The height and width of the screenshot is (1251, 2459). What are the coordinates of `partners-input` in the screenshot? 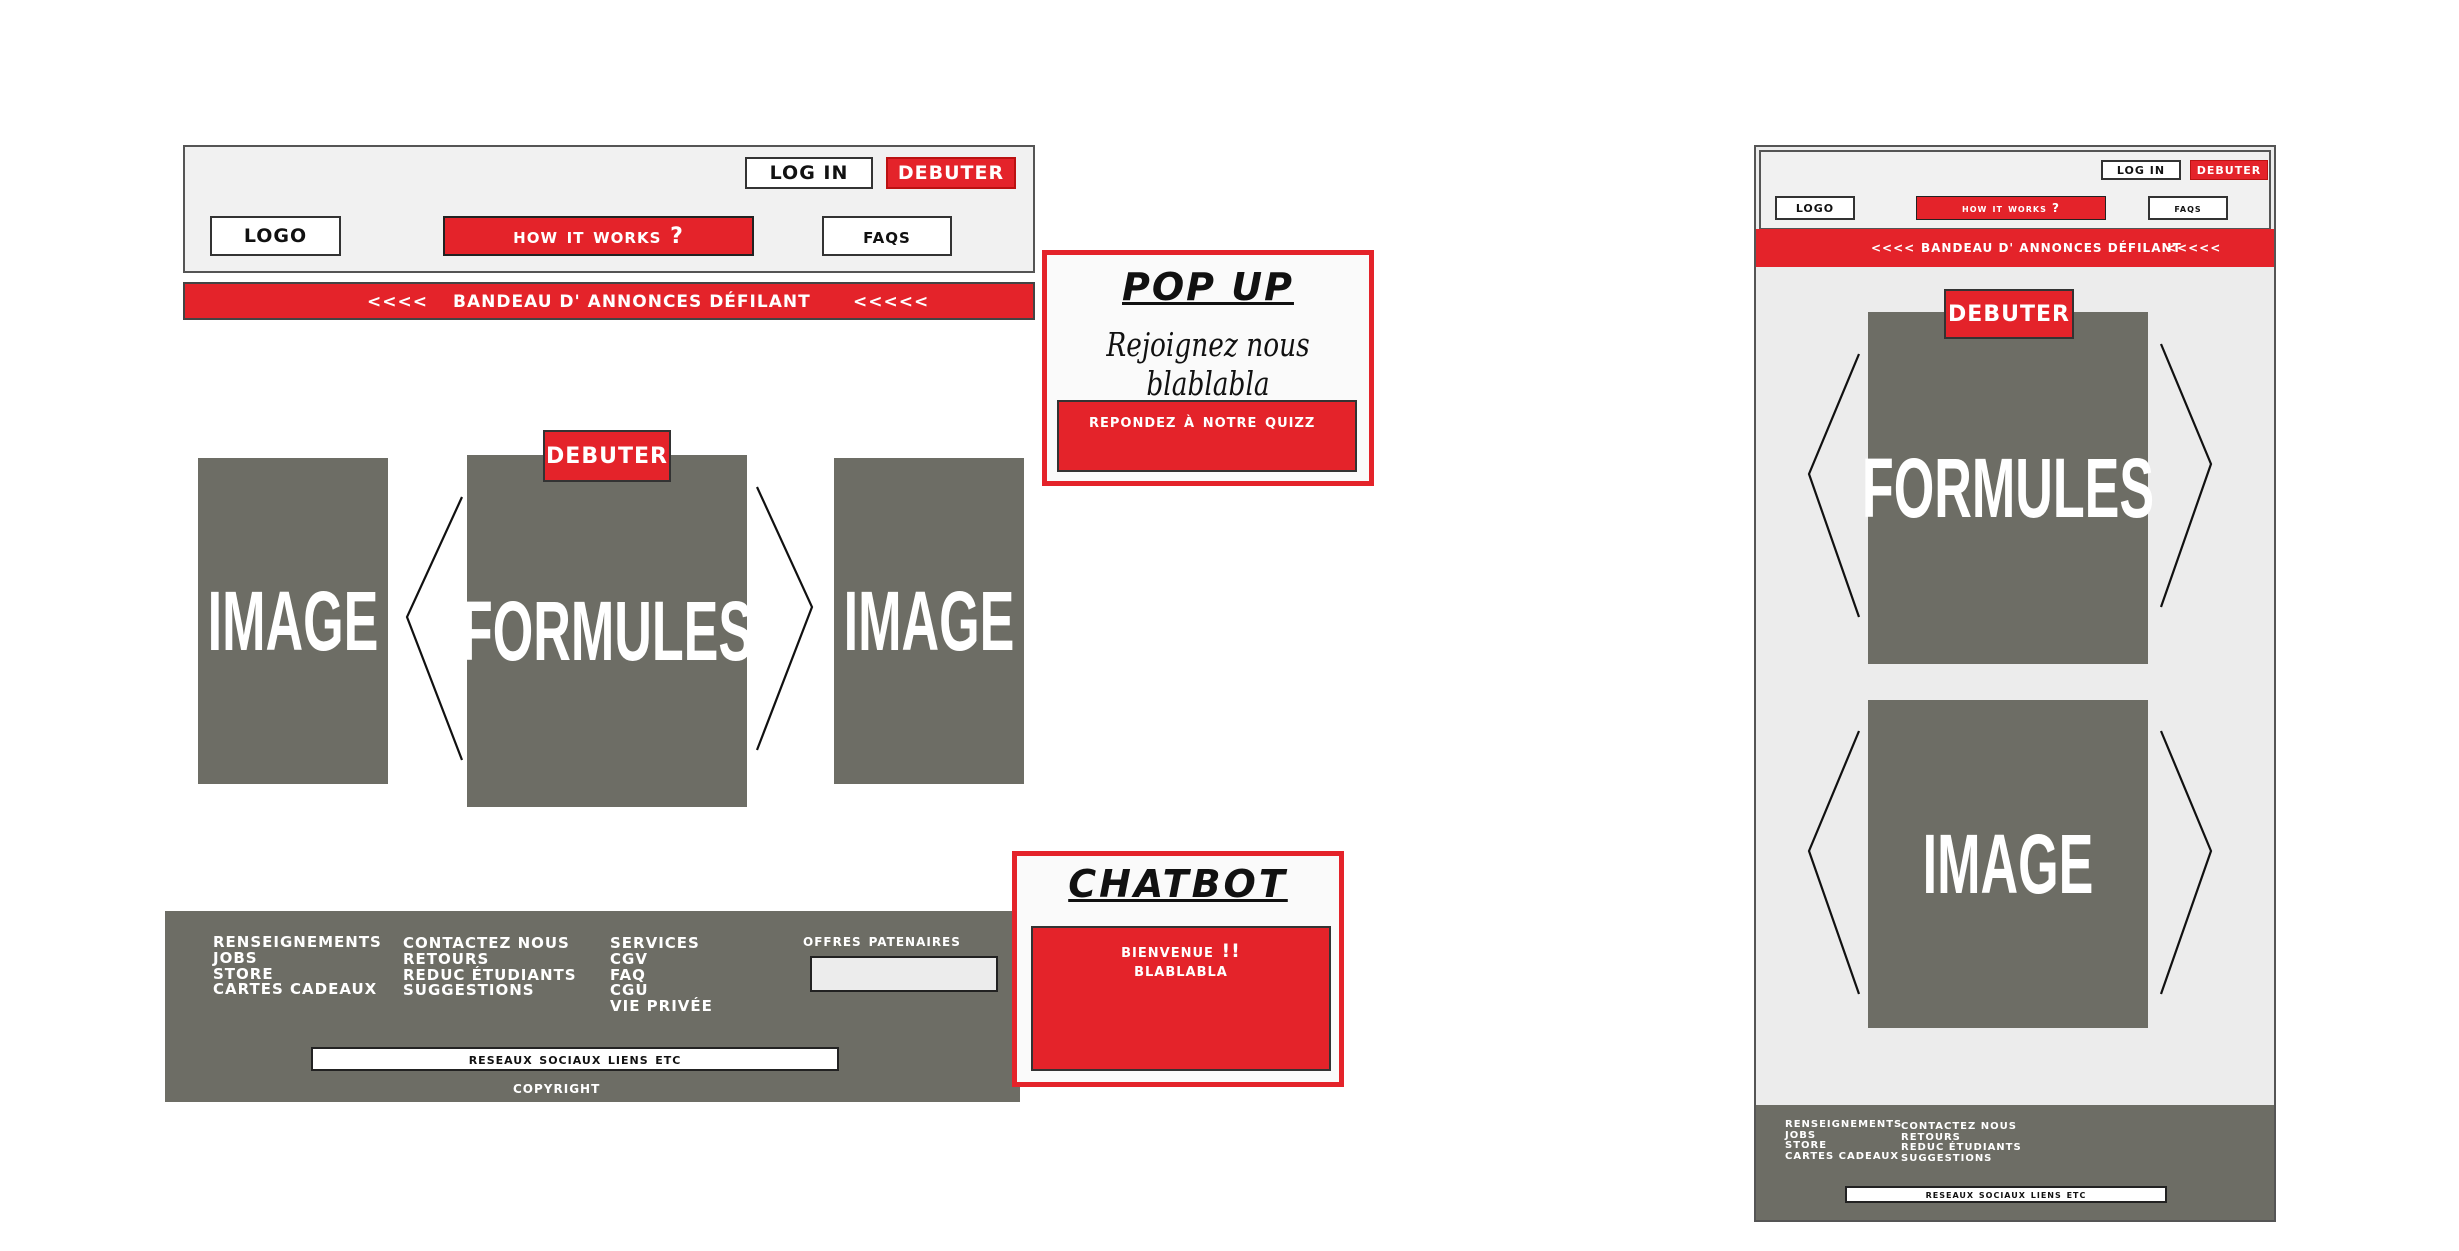 It's located at (904, 974).